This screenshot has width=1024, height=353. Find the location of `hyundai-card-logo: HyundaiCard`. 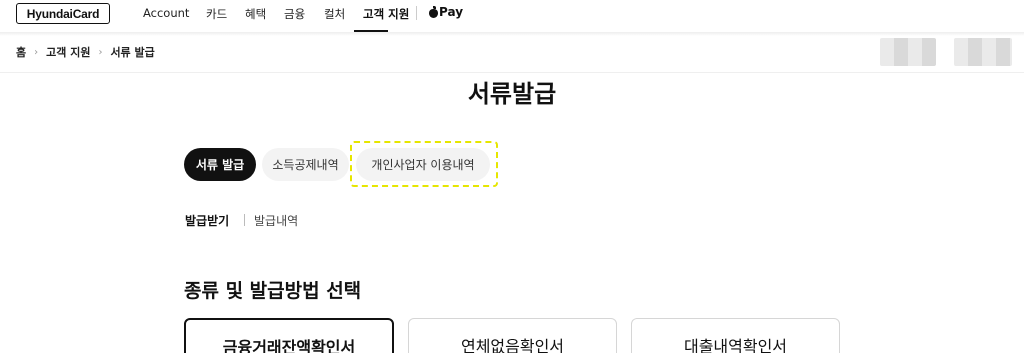

hyundai-card-logo: HyundaiCard is located at coordinates (63, 13).